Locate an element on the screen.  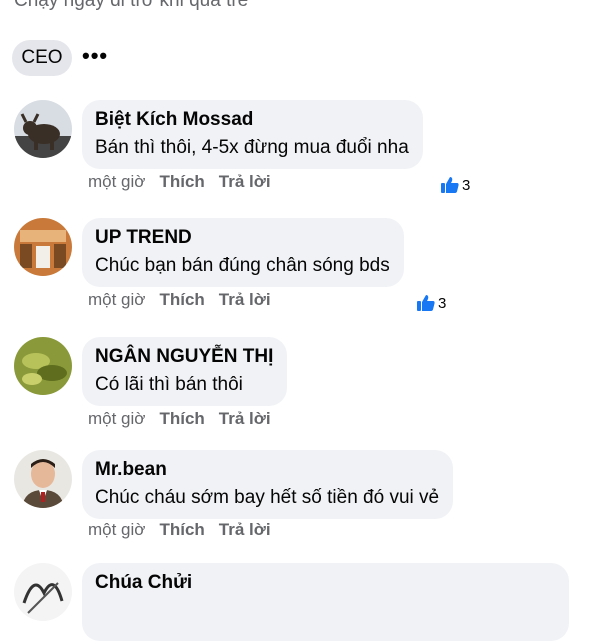
comment-text: Bán thì thôi, 4-5x đừng mua đuổi nha is located at coordinates (252, 147).